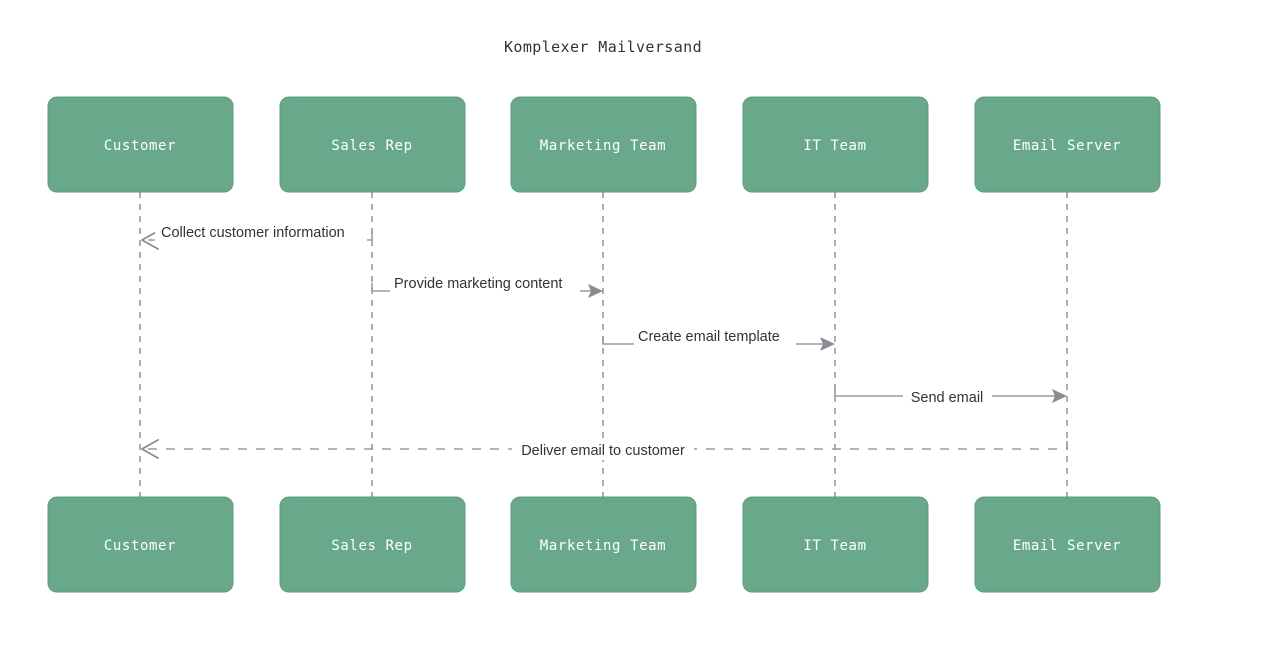  I want to click on actor-bottom-marketing-team-label: Marketing Team, so click(603, 546).